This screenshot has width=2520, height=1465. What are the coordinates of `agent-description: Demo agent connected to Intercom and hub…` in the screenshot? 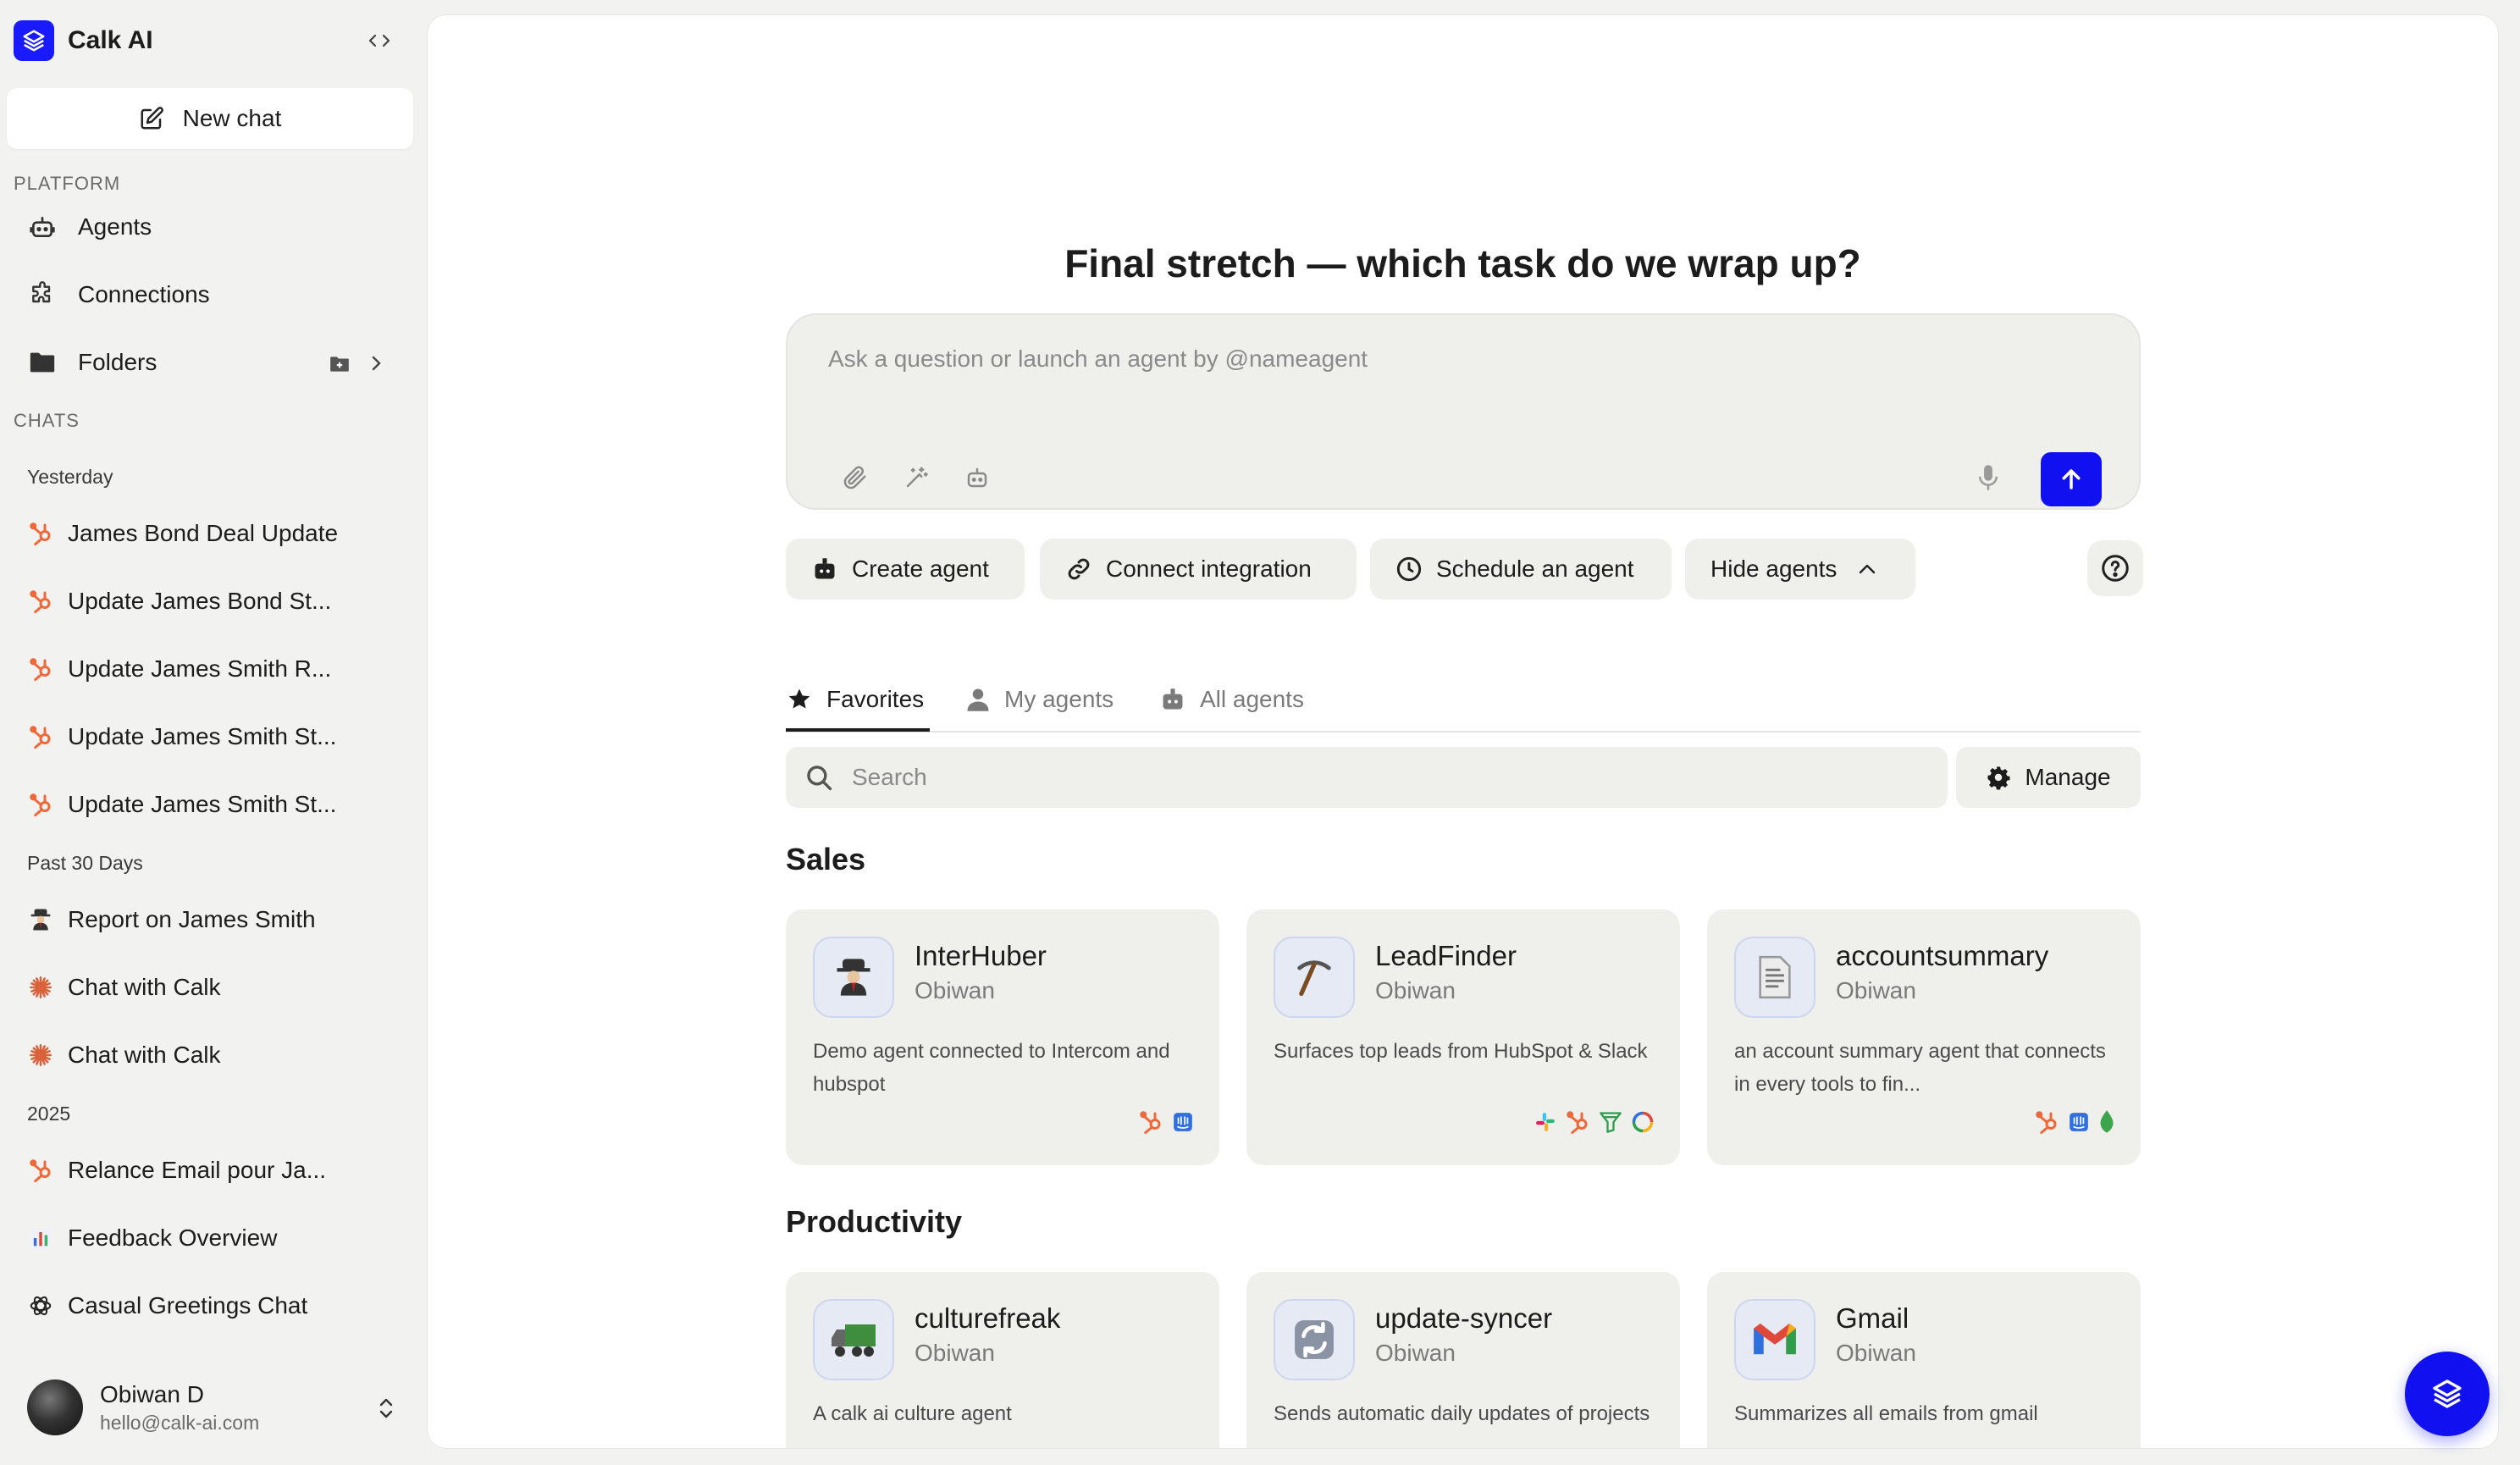 It's located at (992, 1068).